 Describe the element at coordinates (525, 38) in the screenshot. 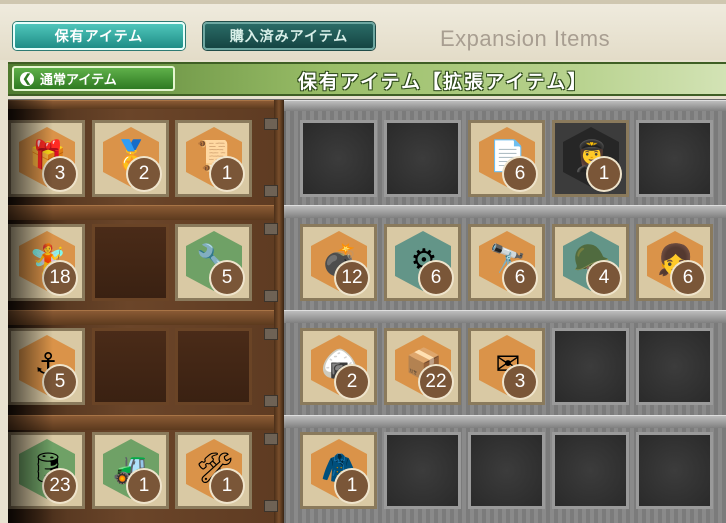

I see `expansion-items-title: Expansion Items` at that location.